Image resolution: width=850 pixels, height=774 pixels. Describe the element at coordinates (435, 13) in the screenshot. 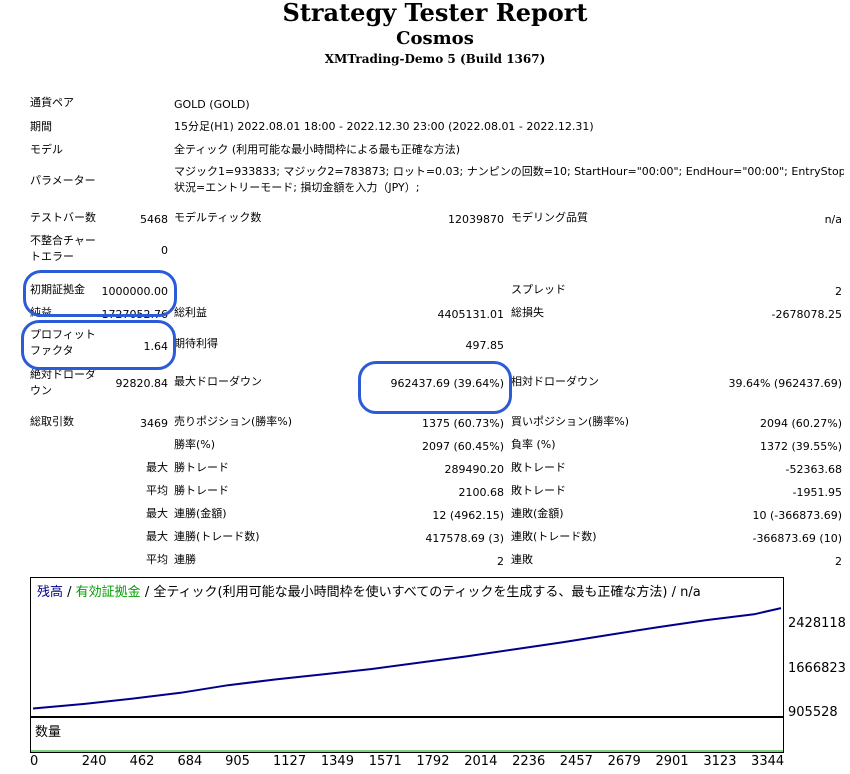

I see `report-title: Strategy Tester Report` at that location.